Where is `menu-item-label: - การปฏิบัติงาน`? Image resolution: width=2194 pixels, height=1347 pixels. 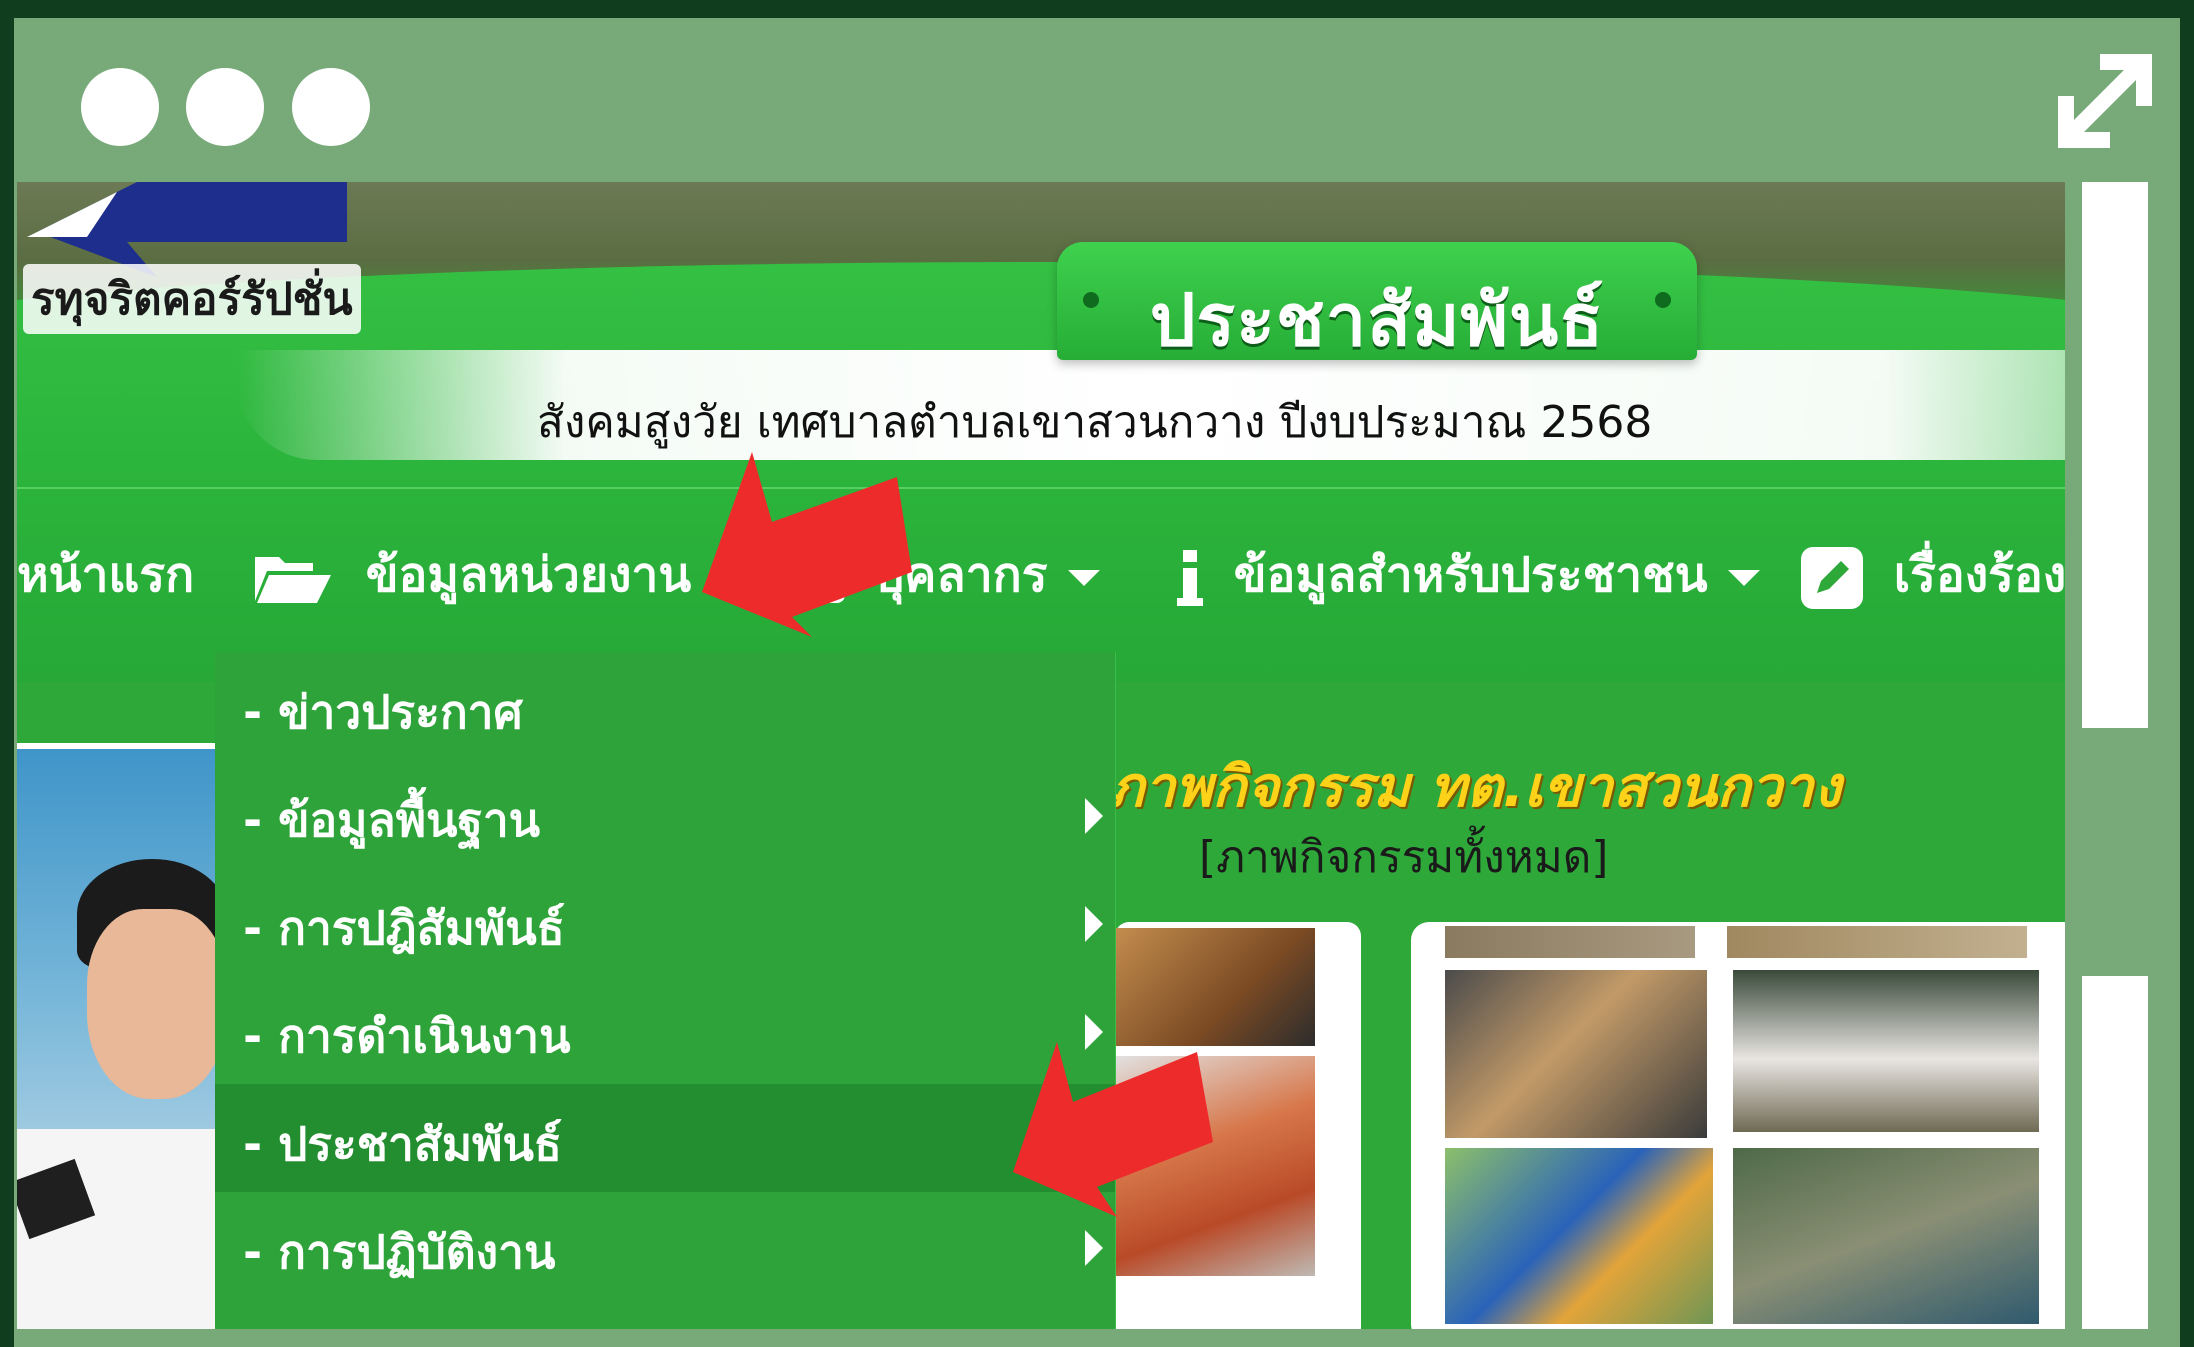
menu-item-label: - การปฏิบัติงาน is located at coordinates (399, 1252).